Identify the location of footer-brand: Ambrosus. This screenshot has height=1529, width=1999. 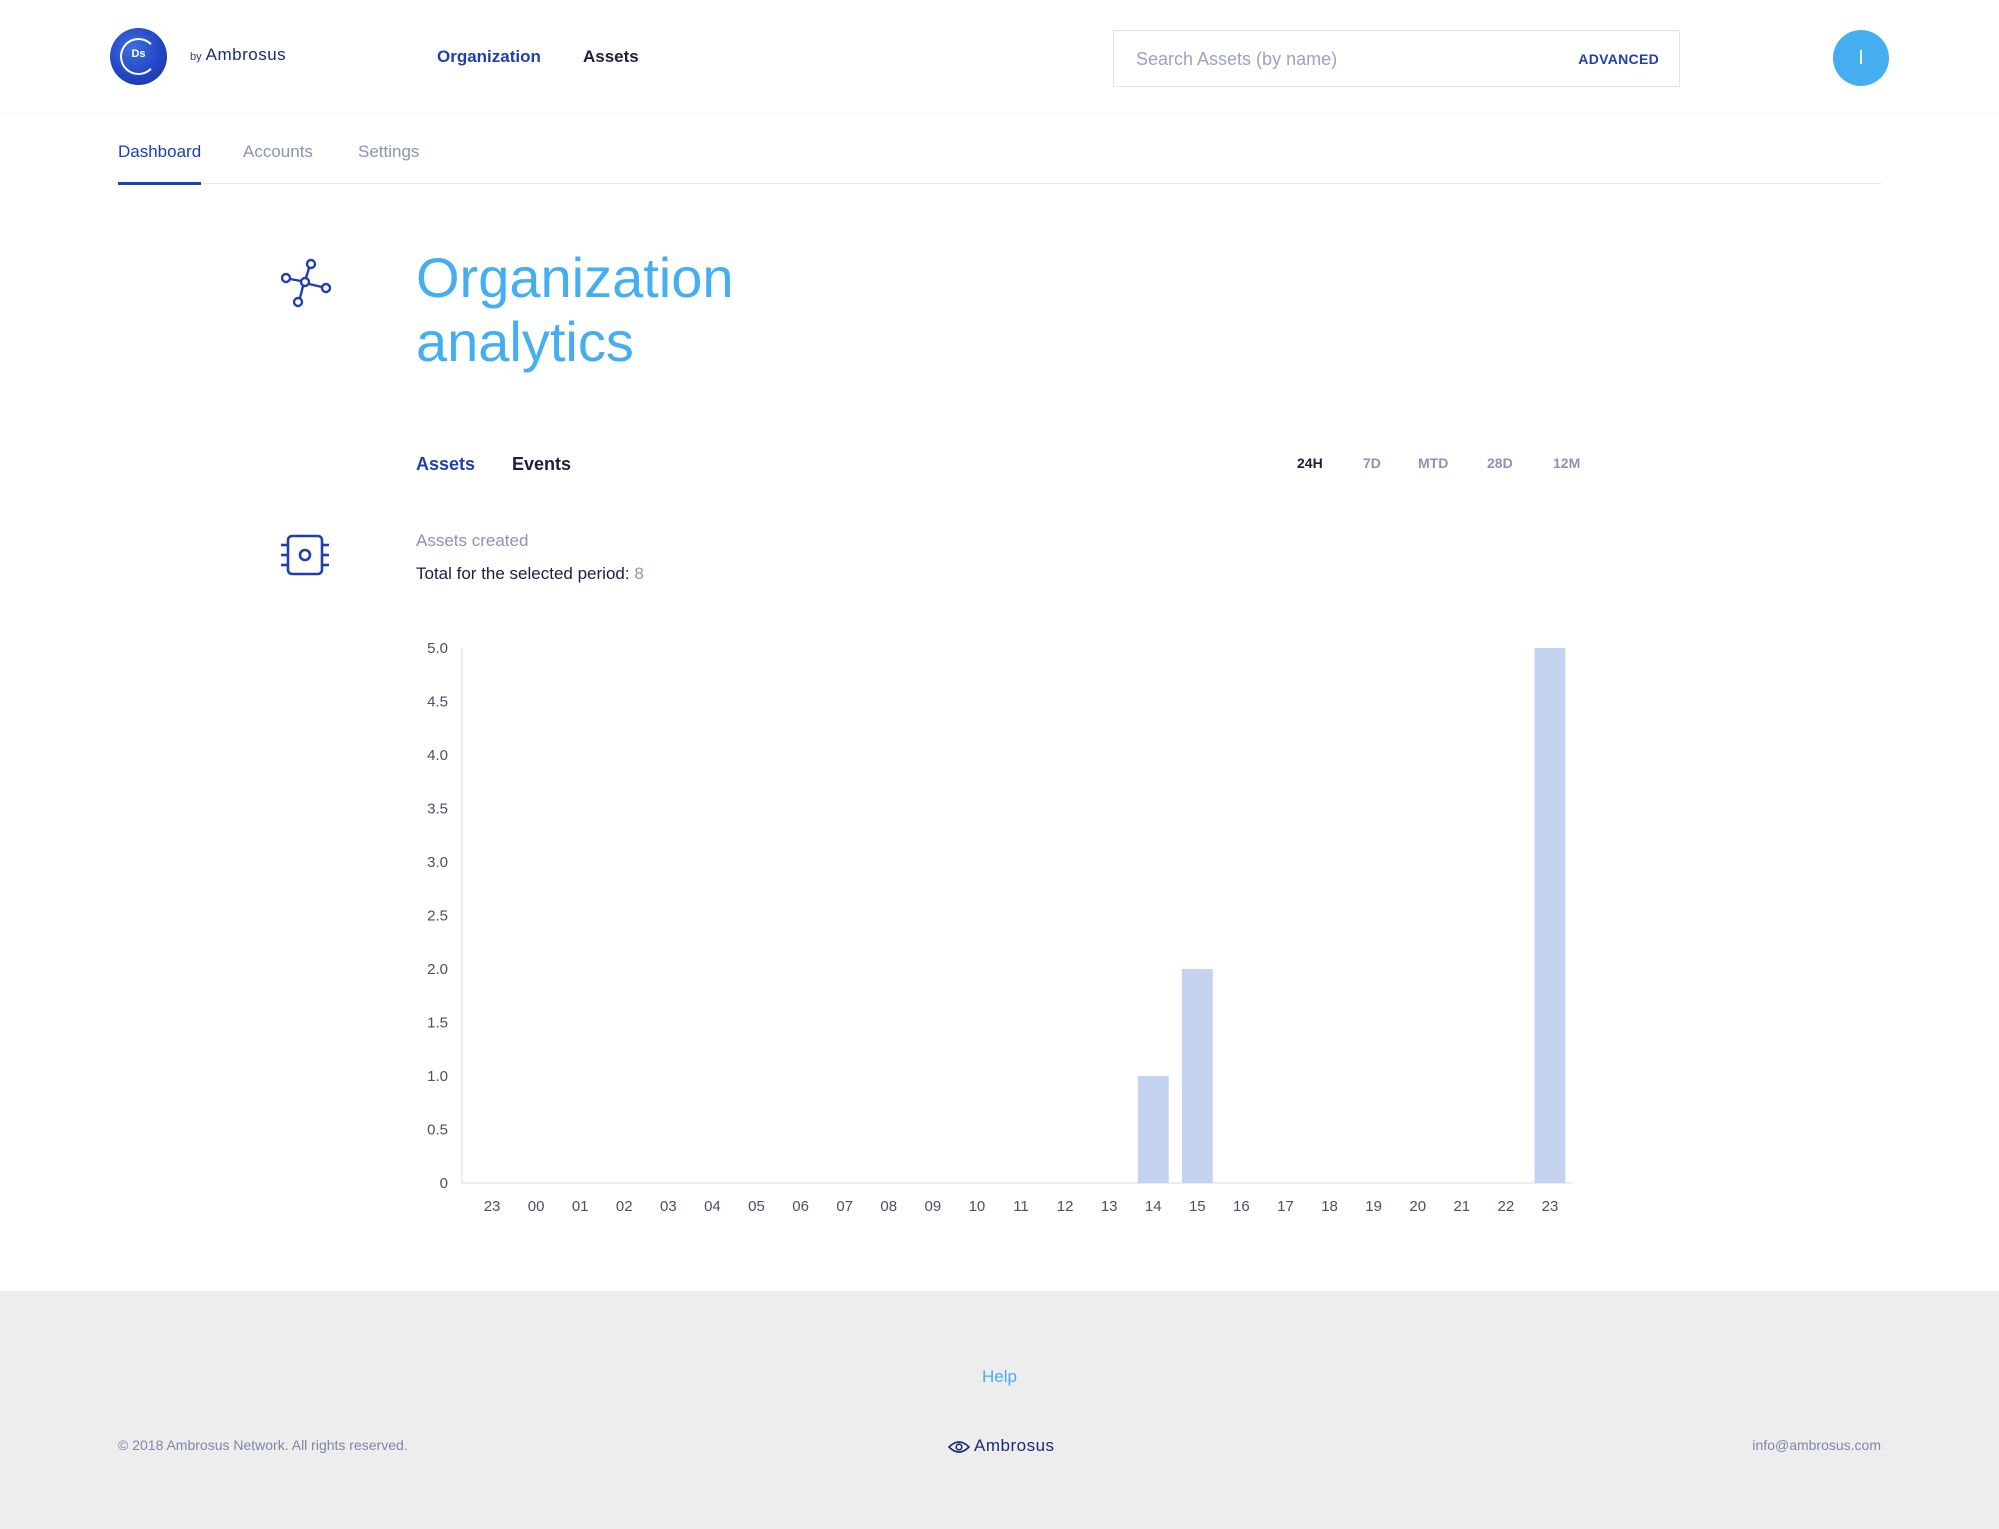
(1001, 1446).